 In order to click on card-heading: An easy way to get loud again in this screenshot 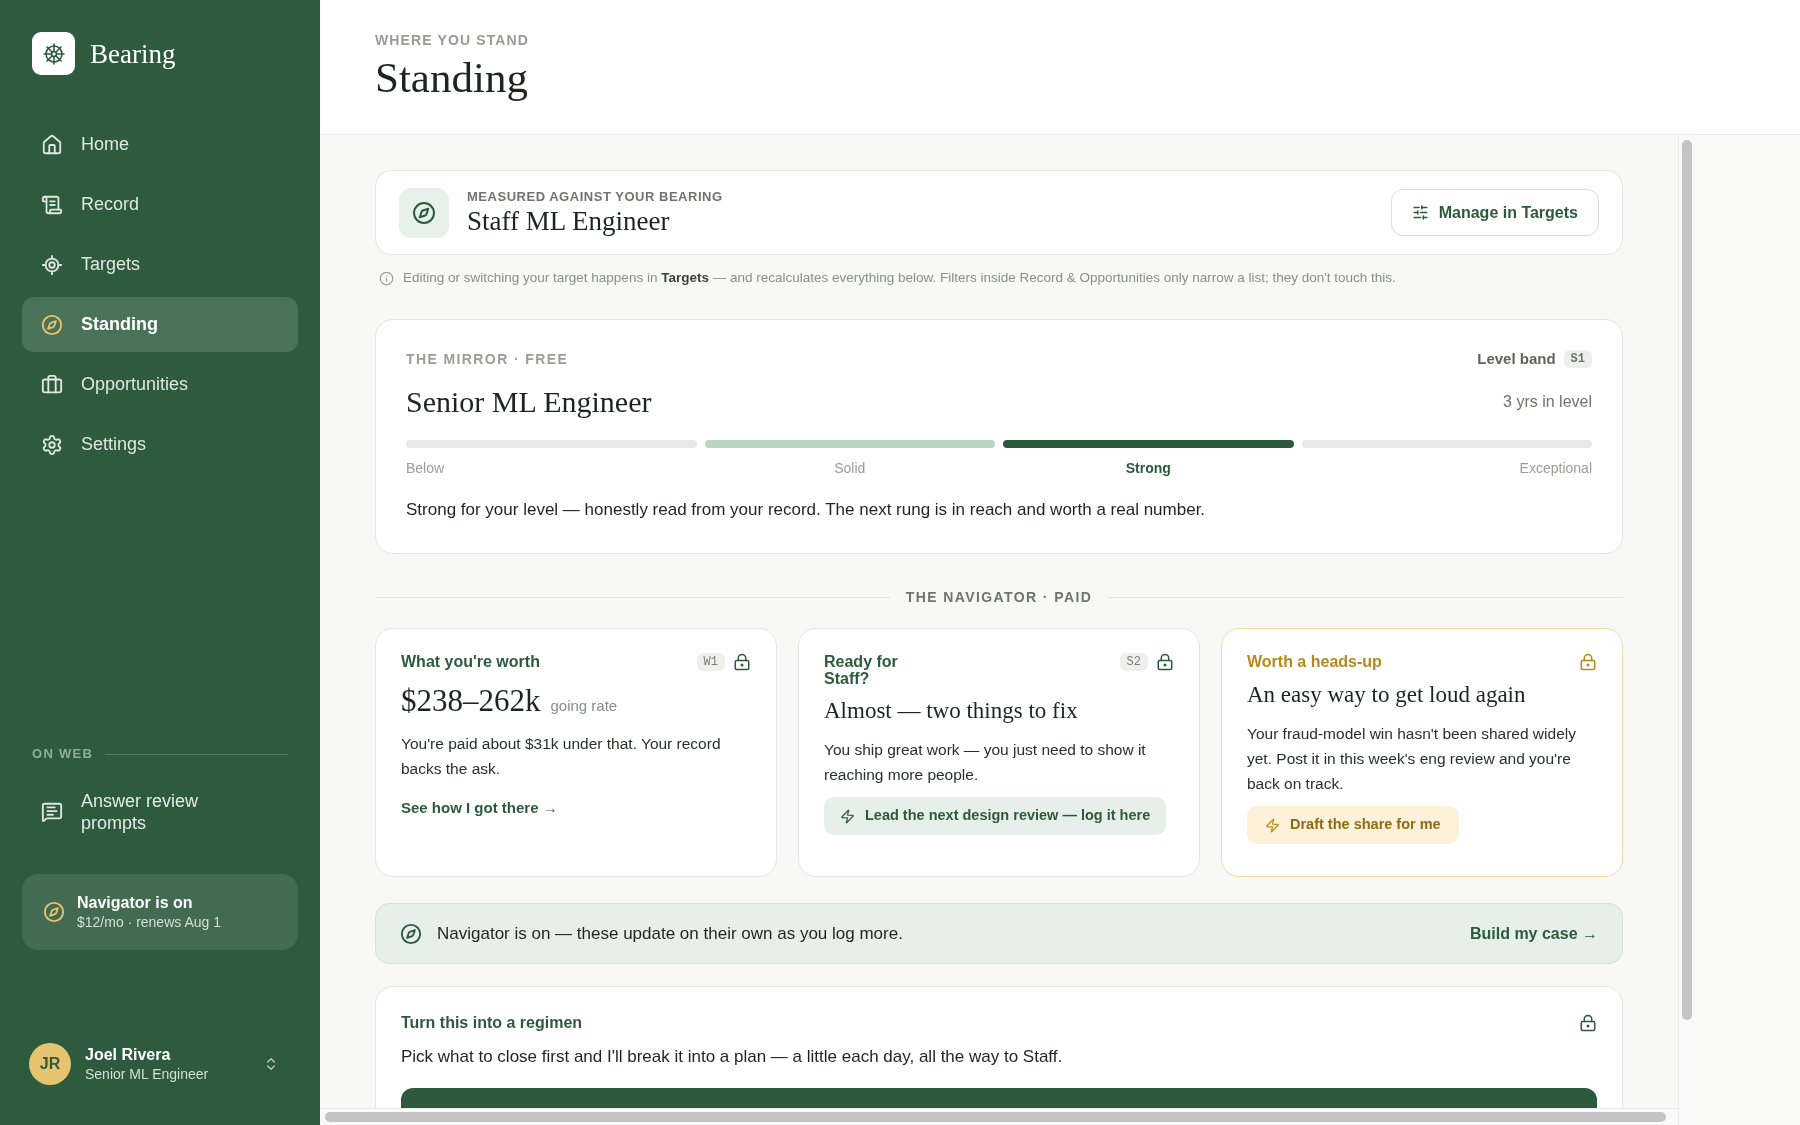, I will do `click(1387, 695)`.